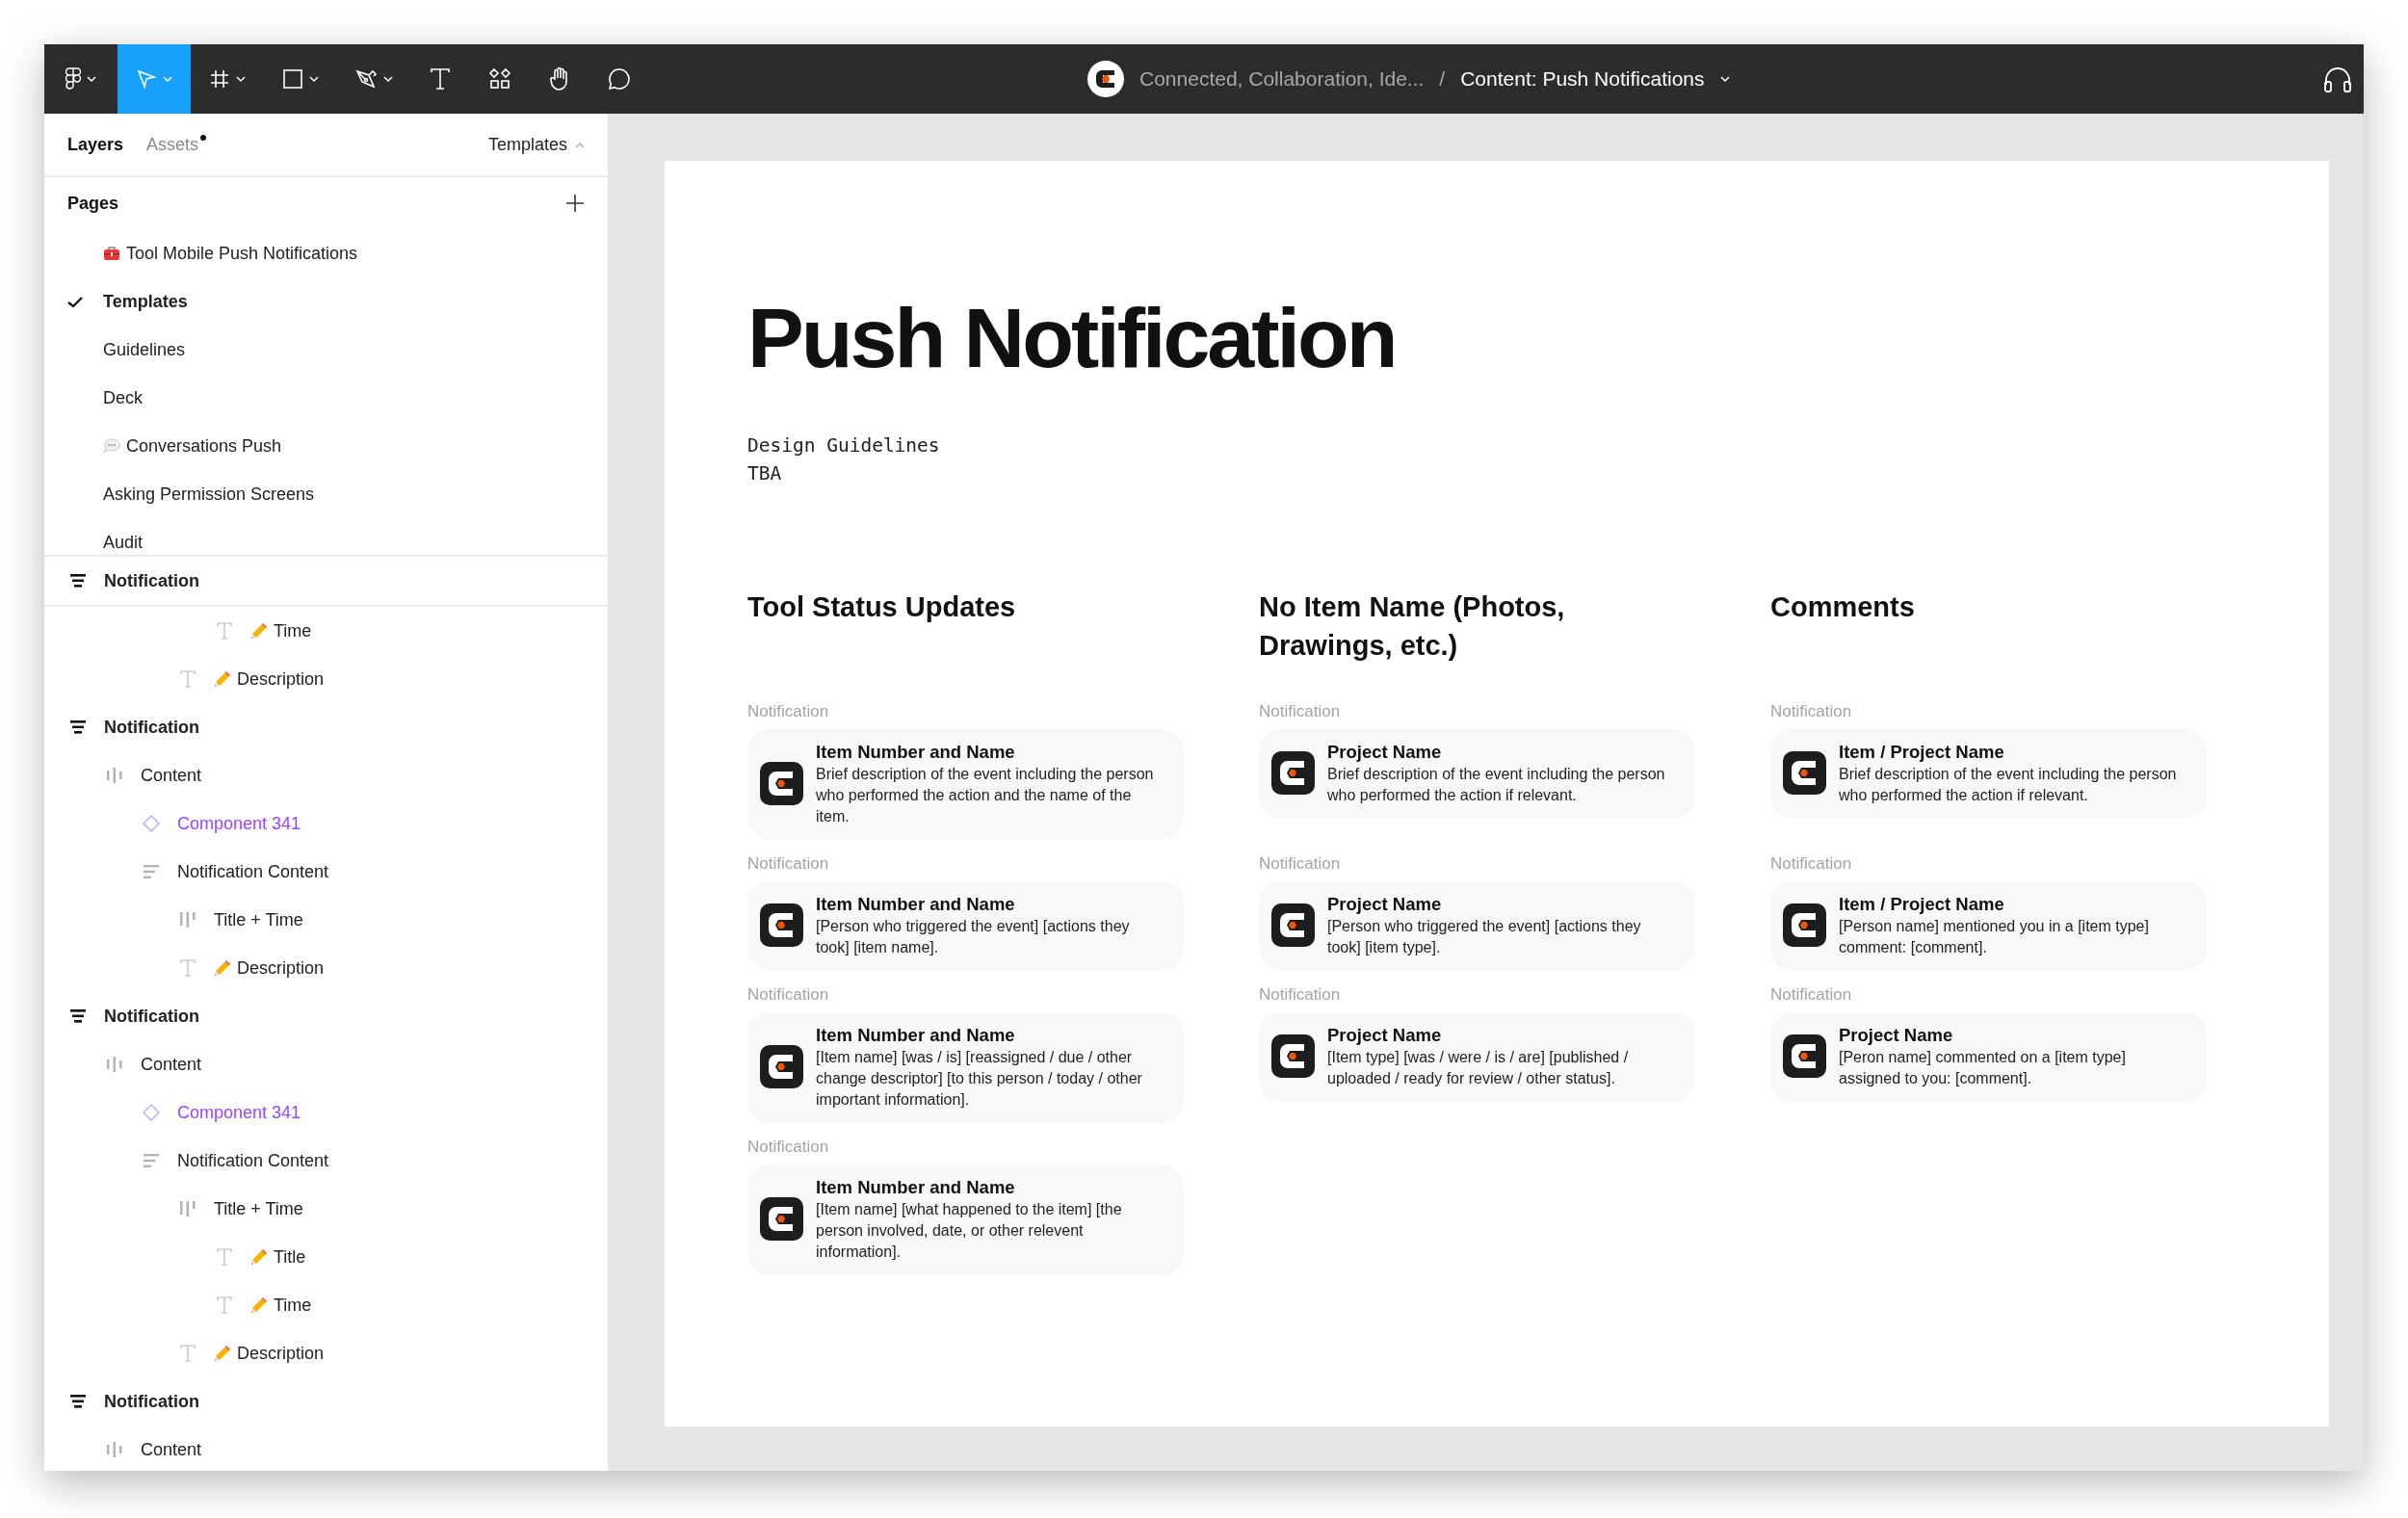  I want to click on panel-tab: Layers, so click(95, 144).